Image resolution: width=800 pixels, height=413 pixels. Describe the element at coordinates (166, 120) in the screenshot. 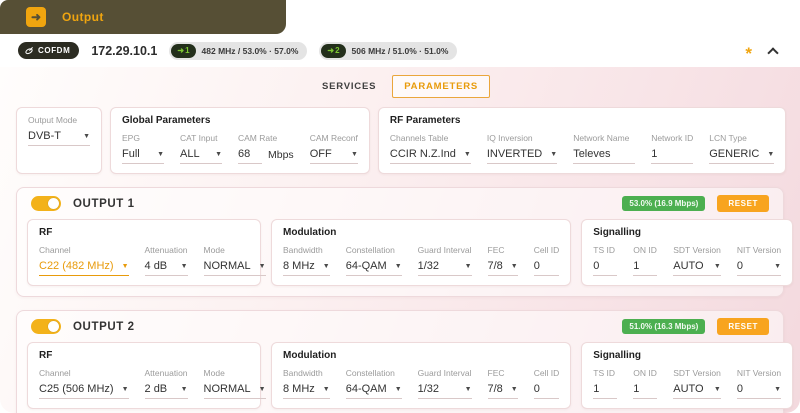

I see `global-parameters-title: Global Parameters` at that location.